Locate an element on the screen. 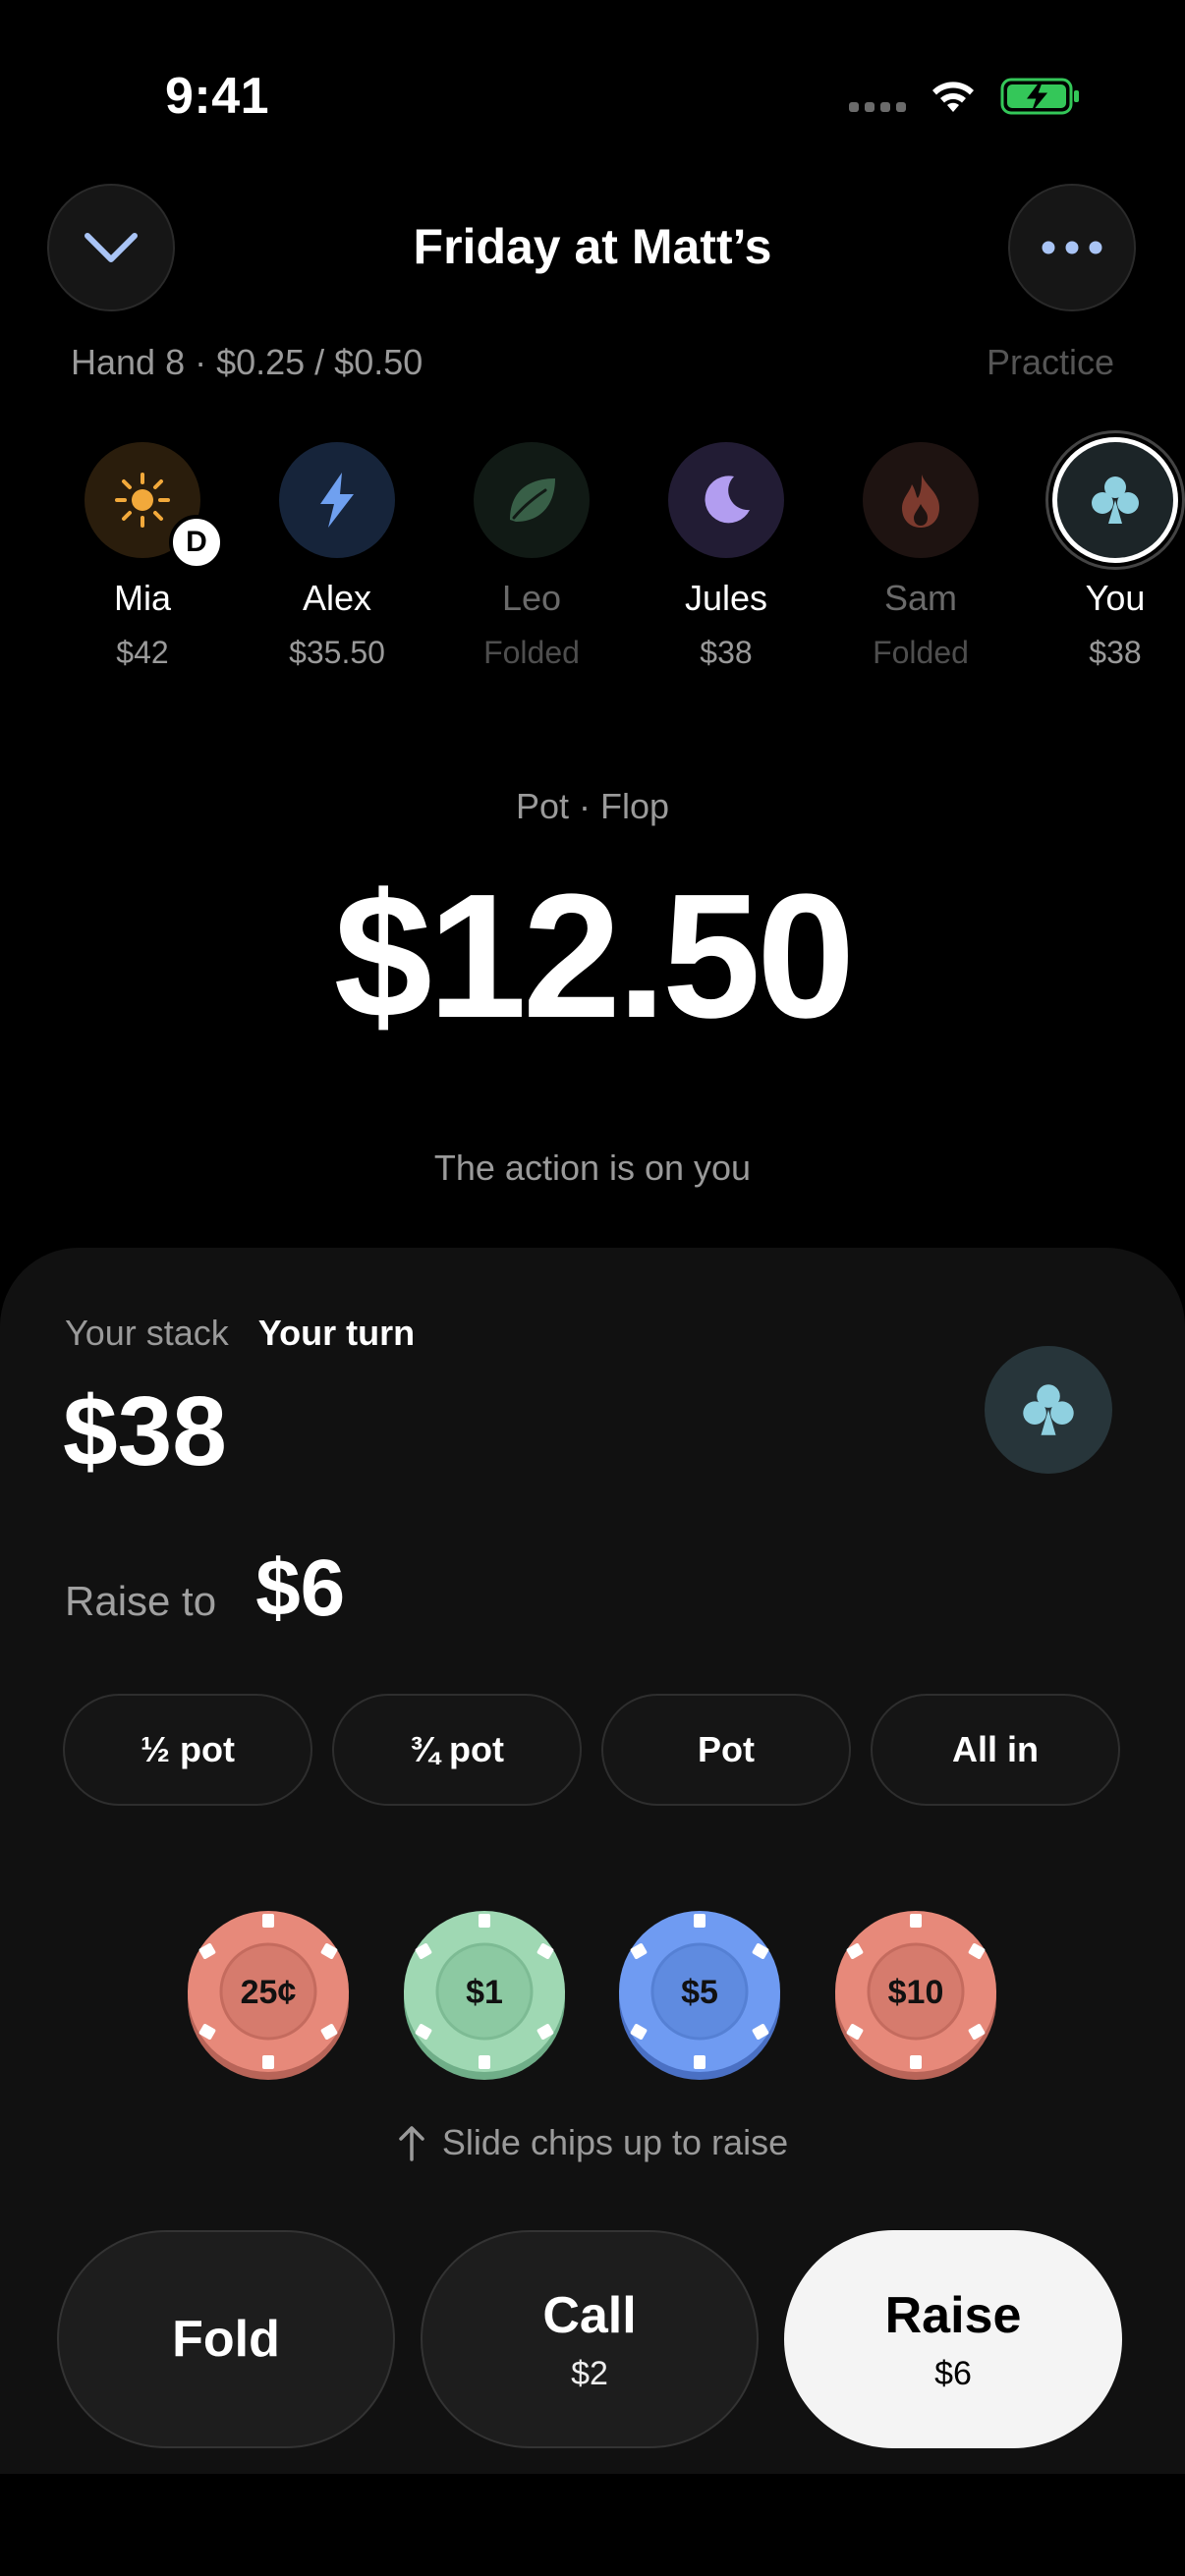 The height and width of the screenshot is (2576, 1185). player-name: You is located at coordinates (1115, 598).